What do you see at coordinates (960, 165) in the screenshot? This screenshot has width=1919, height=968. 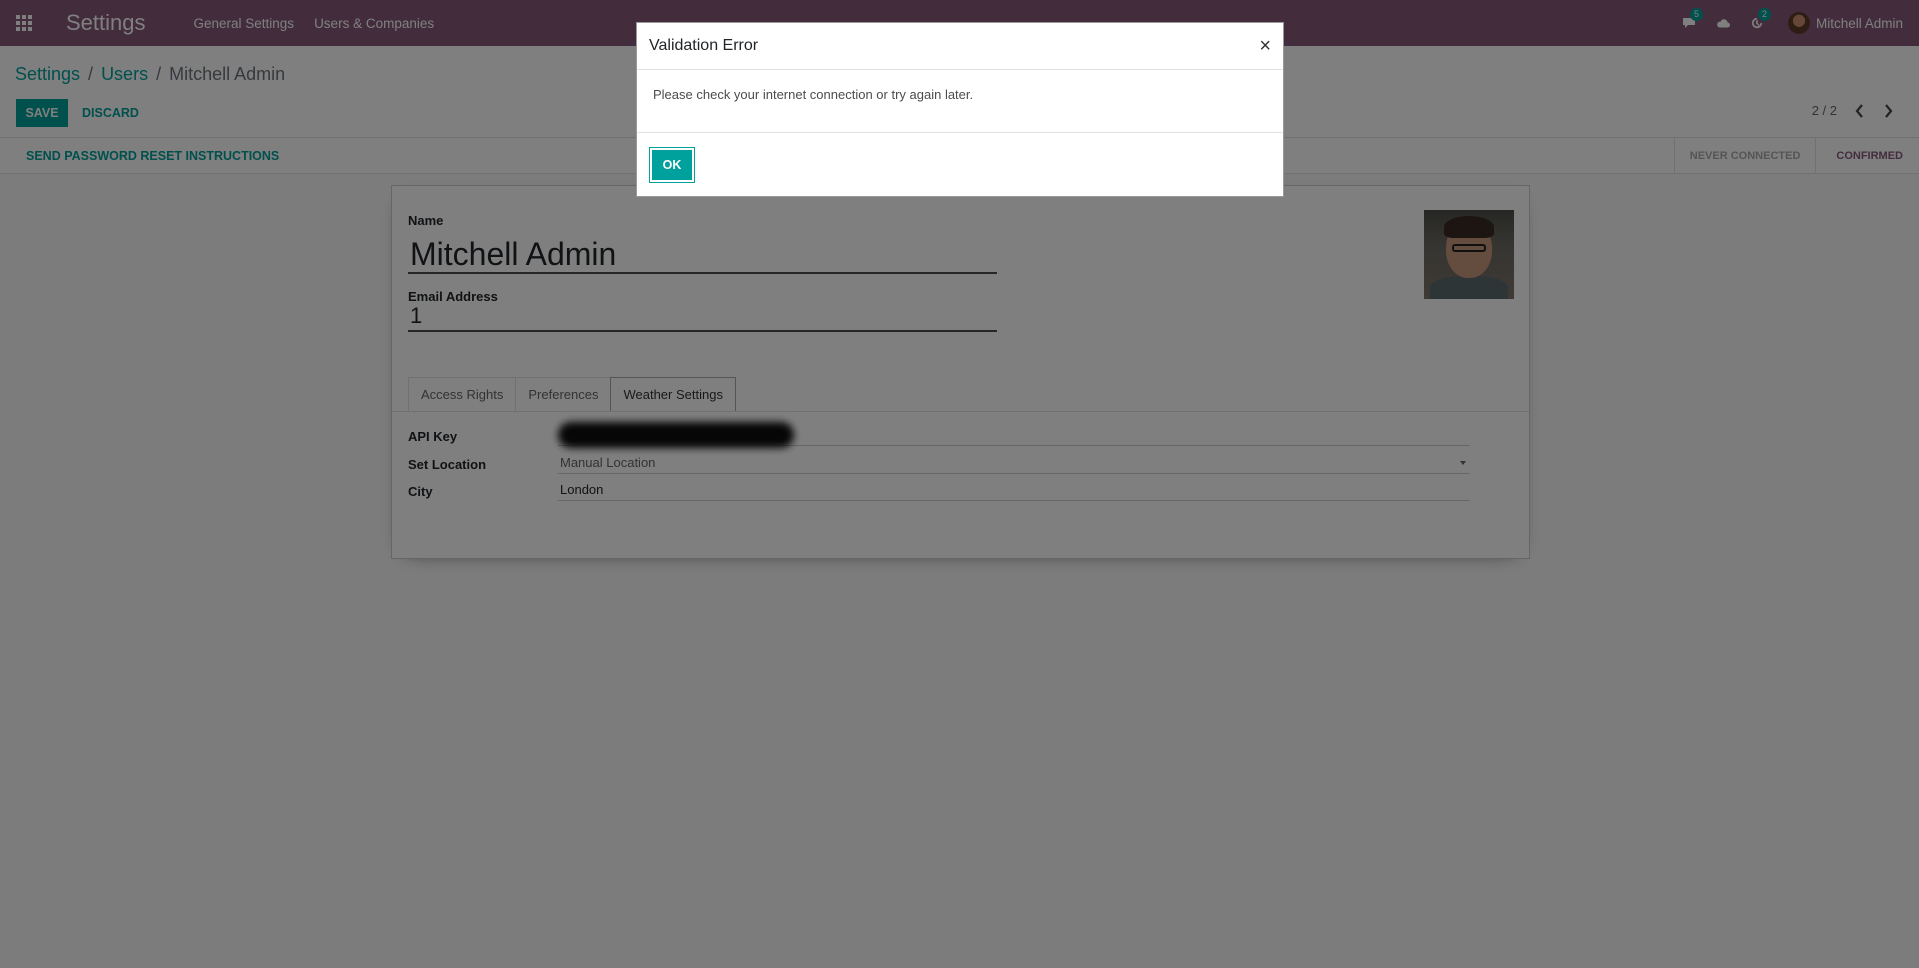 I see `dialog-footer: OK` at bounding box center [960, 165].